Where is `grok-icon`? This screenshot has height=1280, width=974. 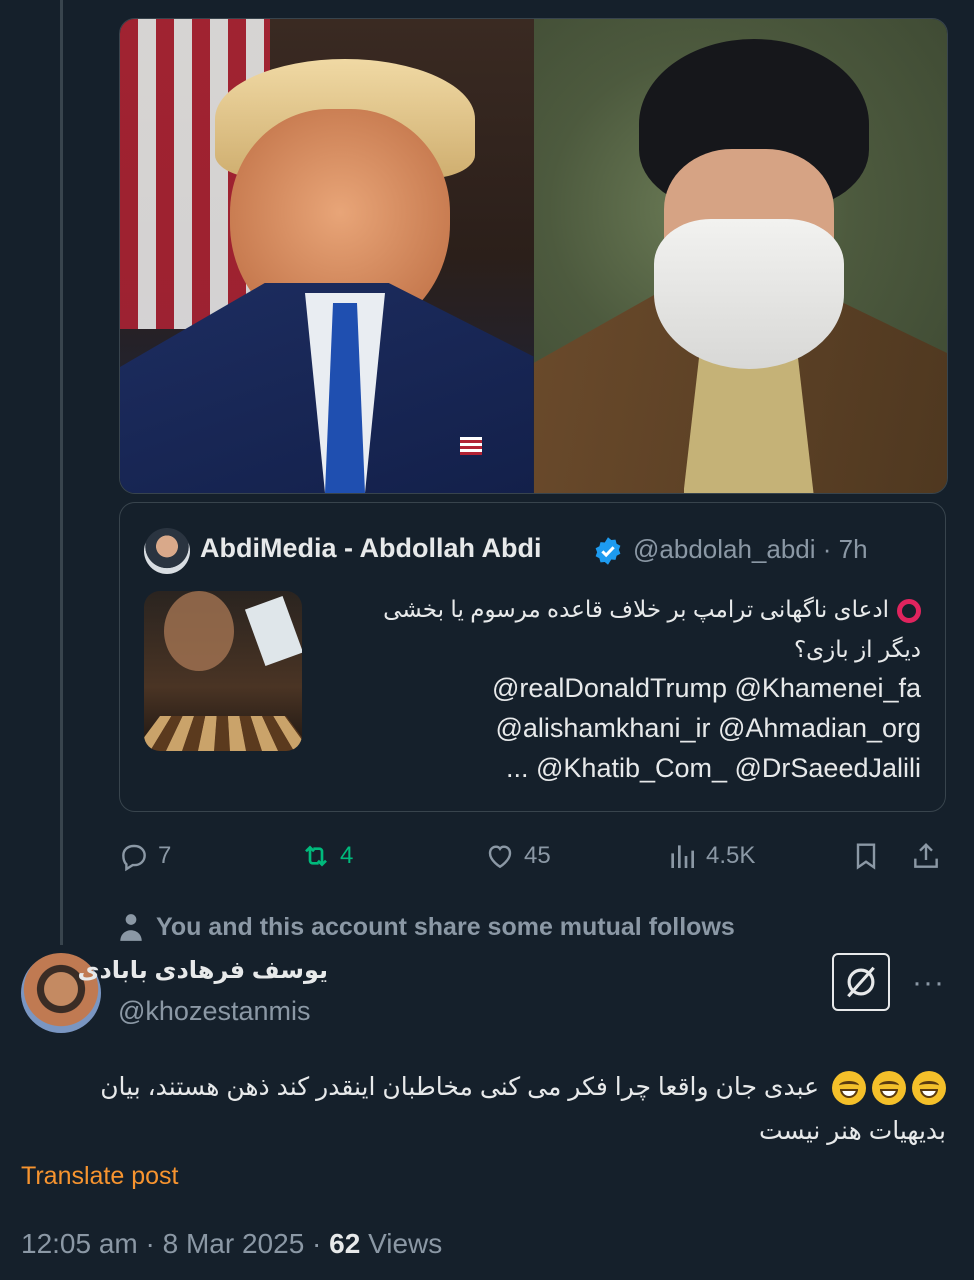
grok-icon is located at coordinates (861, 982).